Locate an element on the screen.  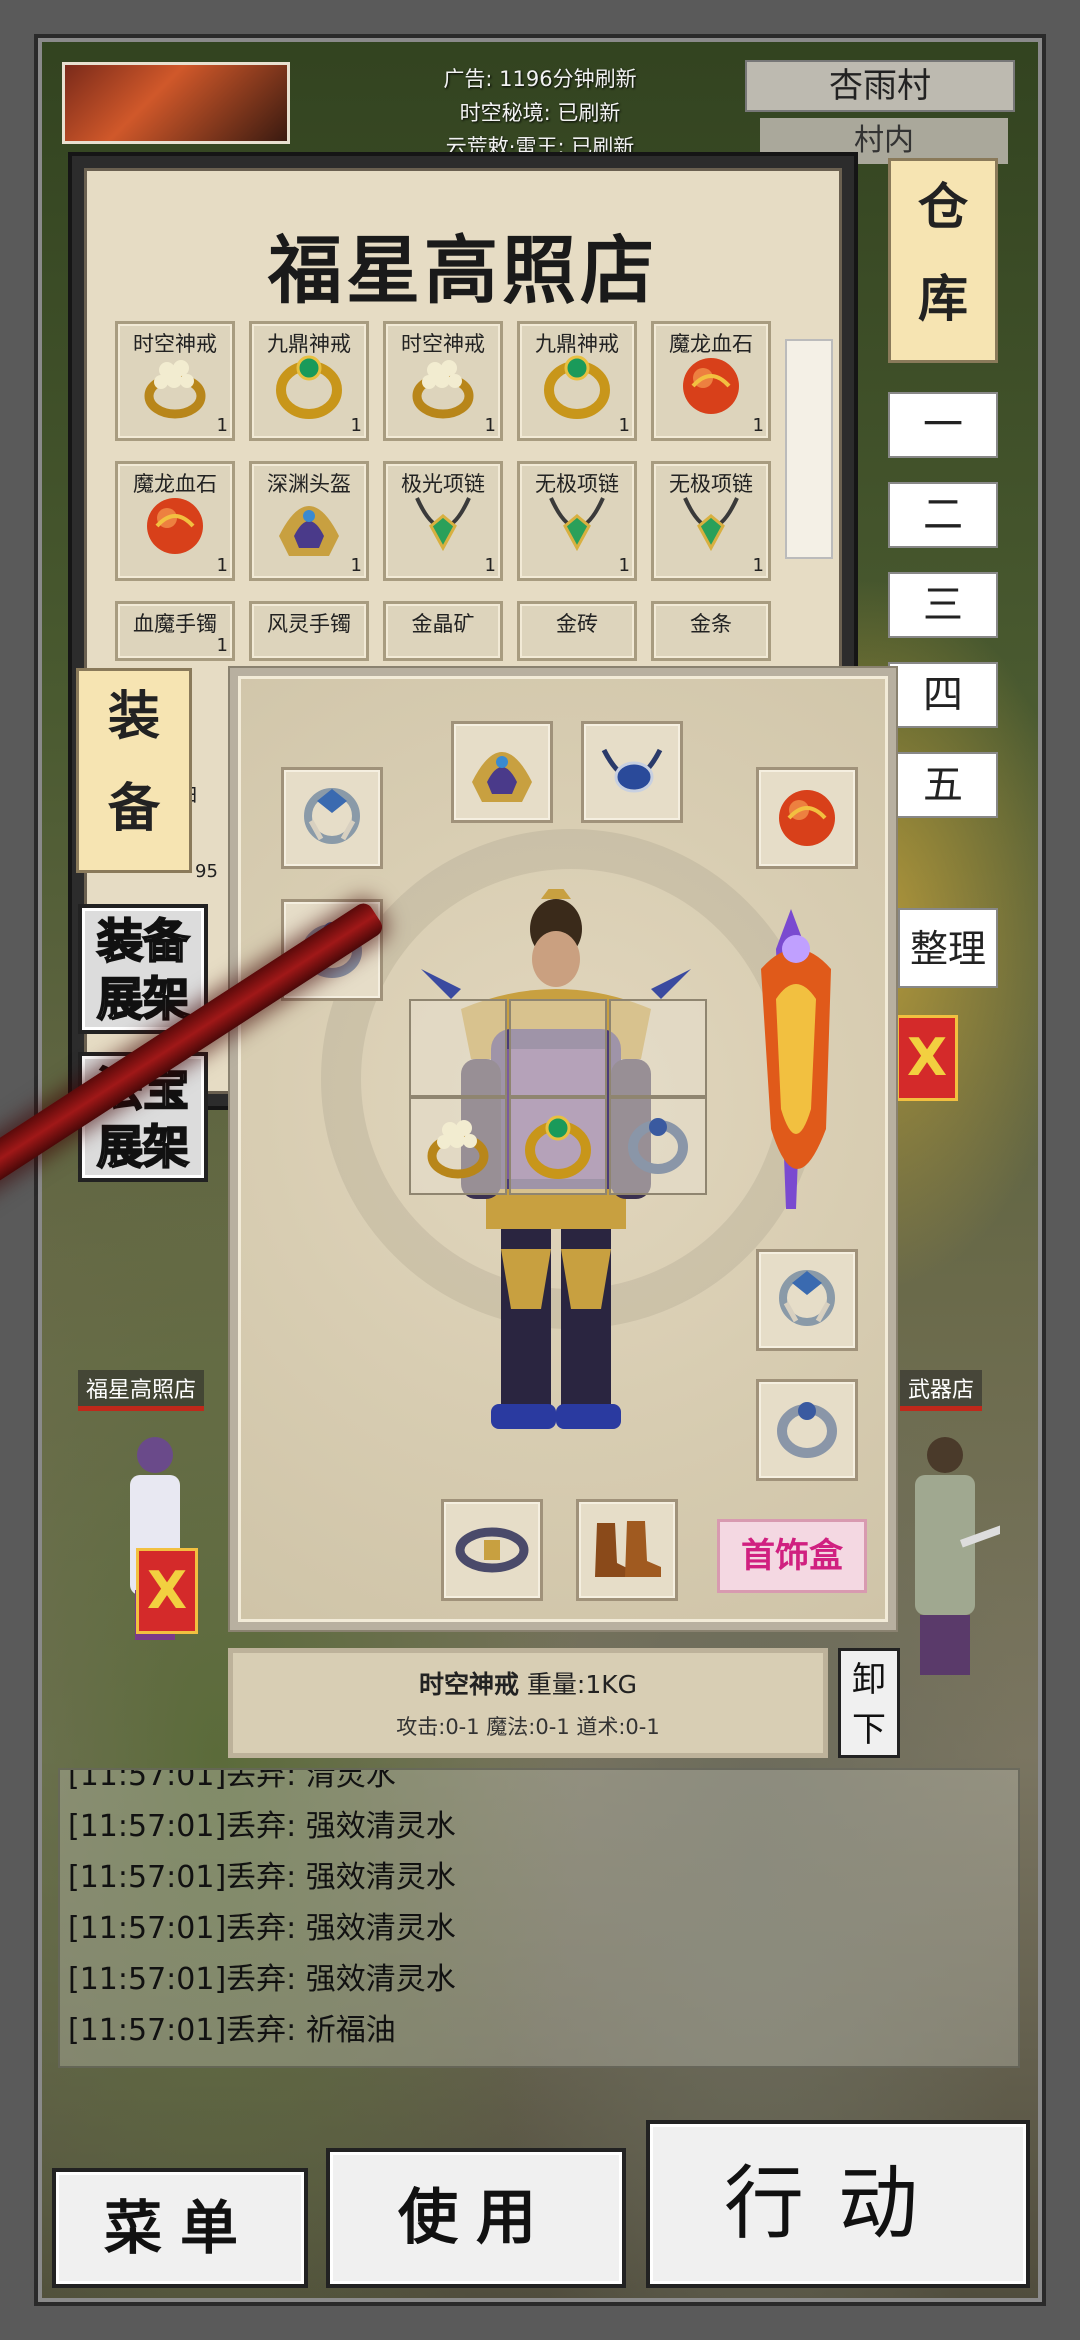
shop-item-name: 金晶矿 is located at coordinates (443, 624).